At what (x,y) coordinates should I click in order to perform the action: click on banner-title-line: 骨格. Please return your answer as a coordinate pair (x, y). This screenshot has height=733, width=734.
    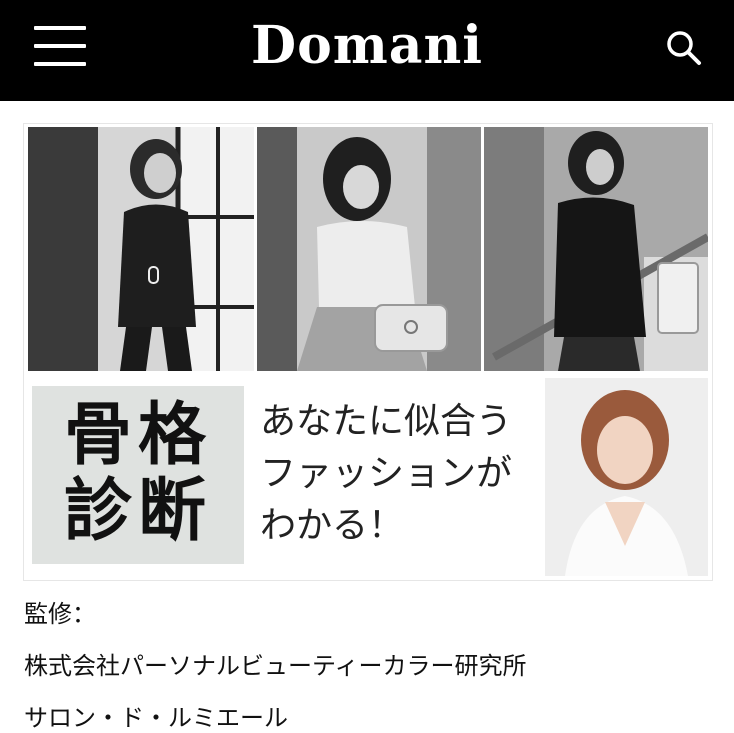
    Looking at the image, I should click on (137, 435).